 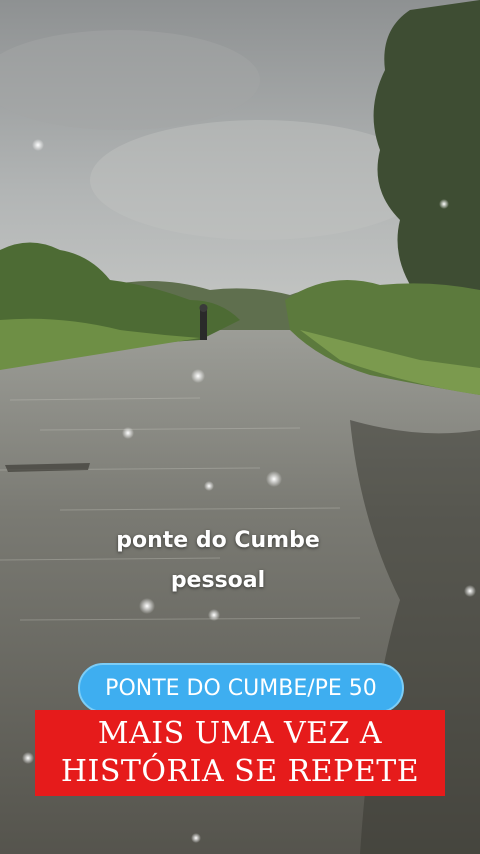 I want to click on location-pill-text: PONTE DO CUMBE/PE 50, so click(x=241, y=688).